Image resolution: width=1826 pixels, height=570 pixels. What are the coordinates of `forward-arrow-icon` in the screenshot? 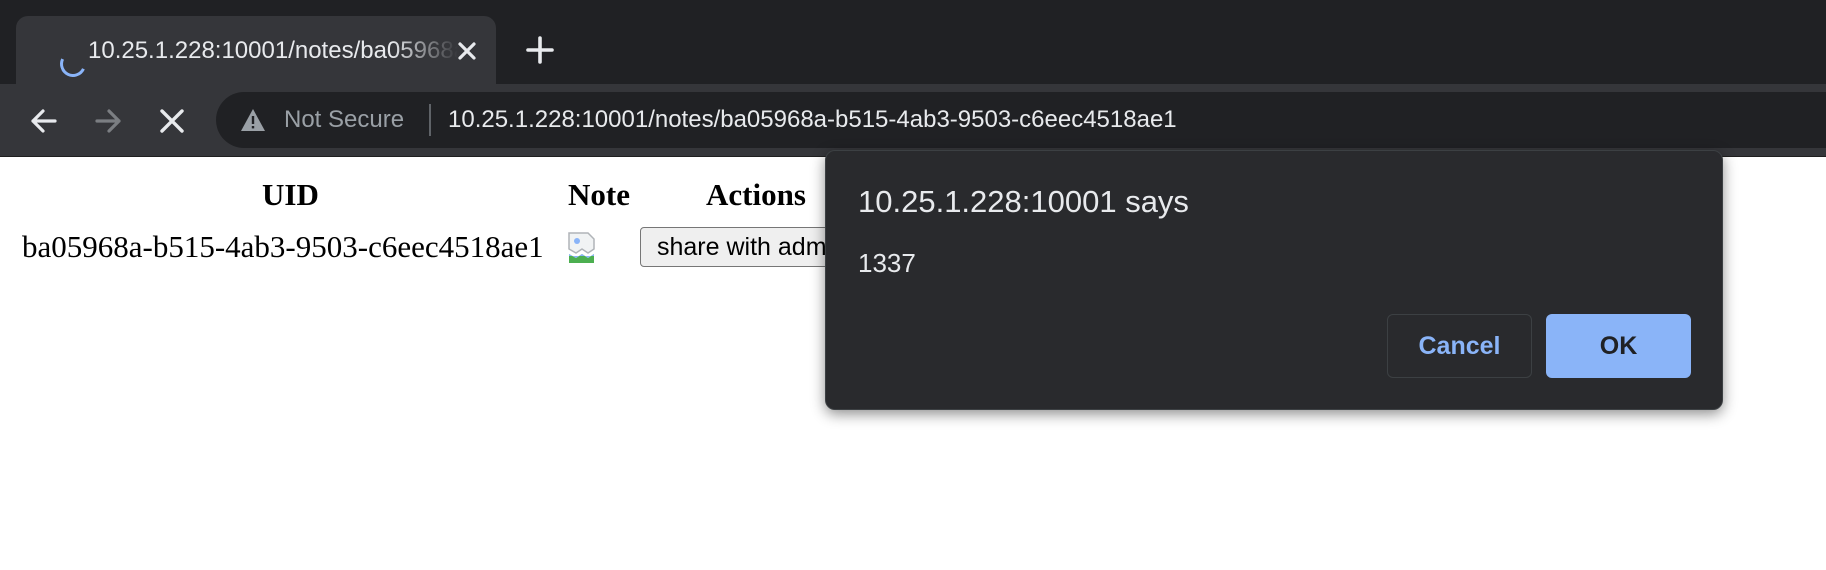 It's located at (108, 121).